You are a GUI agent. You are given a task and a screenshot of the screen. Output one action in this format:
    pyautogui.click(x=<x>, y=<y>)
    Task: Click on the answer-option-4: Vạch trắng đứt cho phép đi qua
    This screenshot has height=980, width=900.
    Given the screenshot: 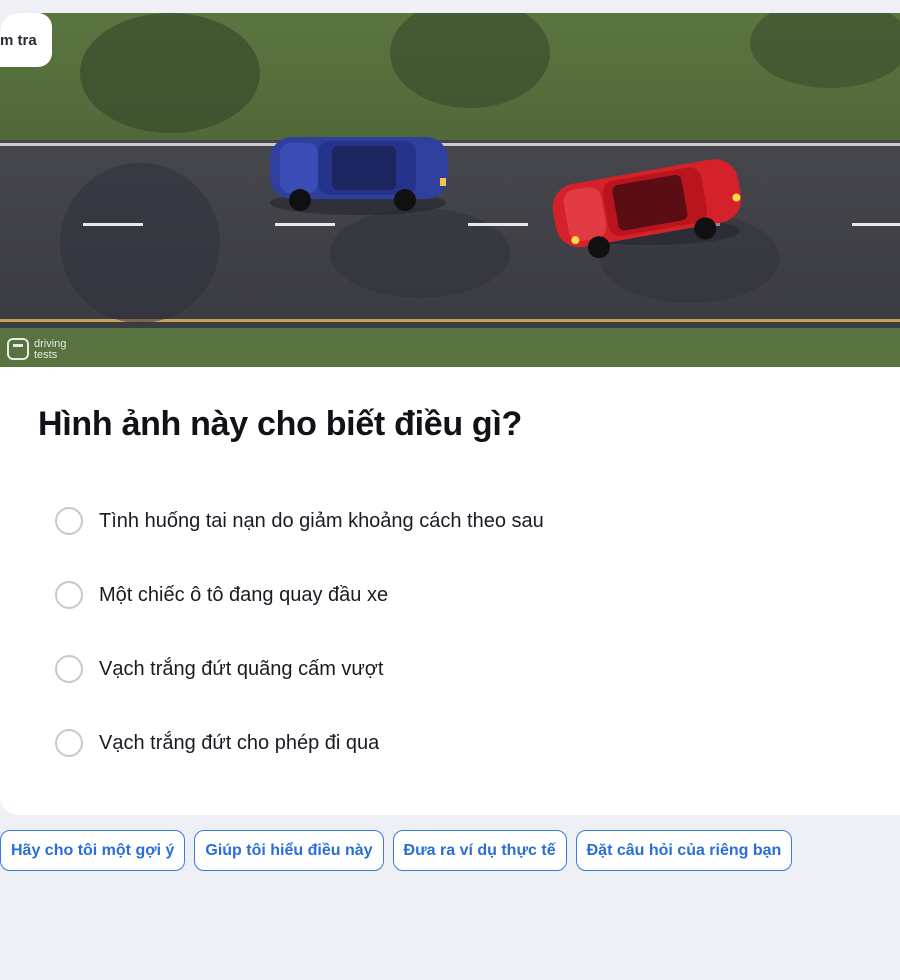 What is the action you would take?
    pyautogui.click(x=445, y=743)
    